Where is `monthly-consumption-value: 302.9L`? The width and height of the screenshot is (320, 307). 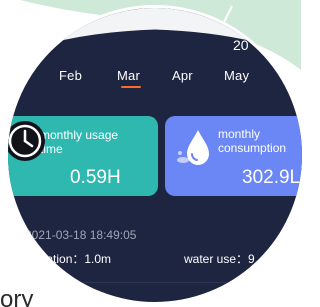
monthly-consumption-value: 302.9L is located at coordinates (271, 177).